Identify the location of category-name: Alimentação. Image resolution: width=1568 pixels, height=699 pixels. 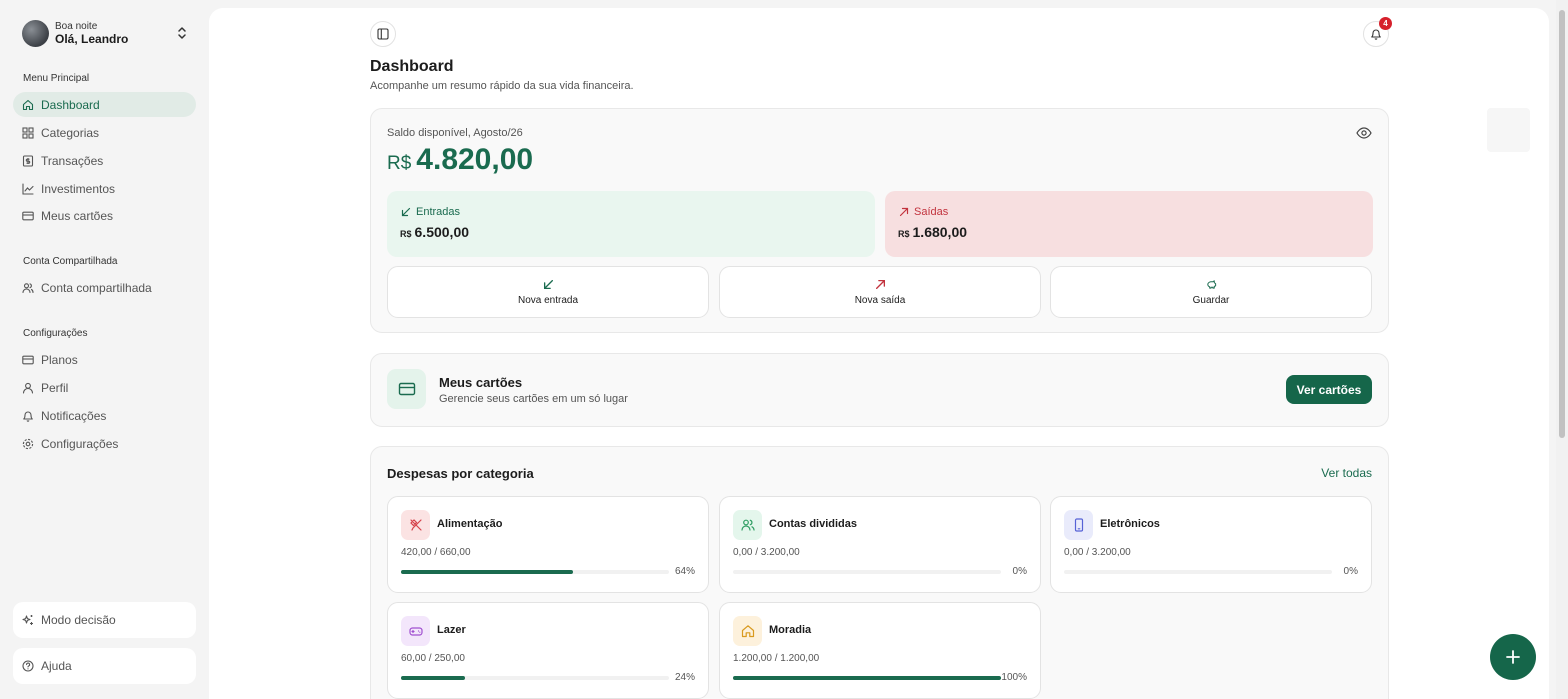
(470, 524).